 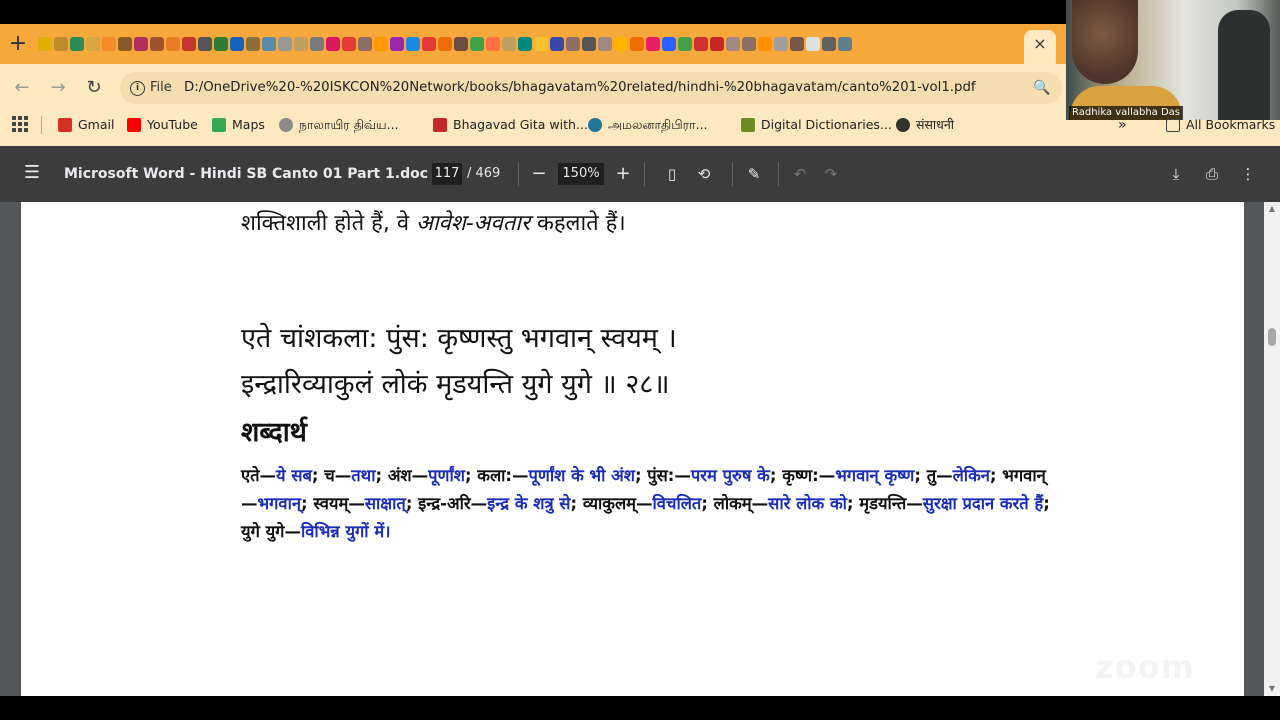 I want to click on back-button: ←, so click(x=22, y=88).